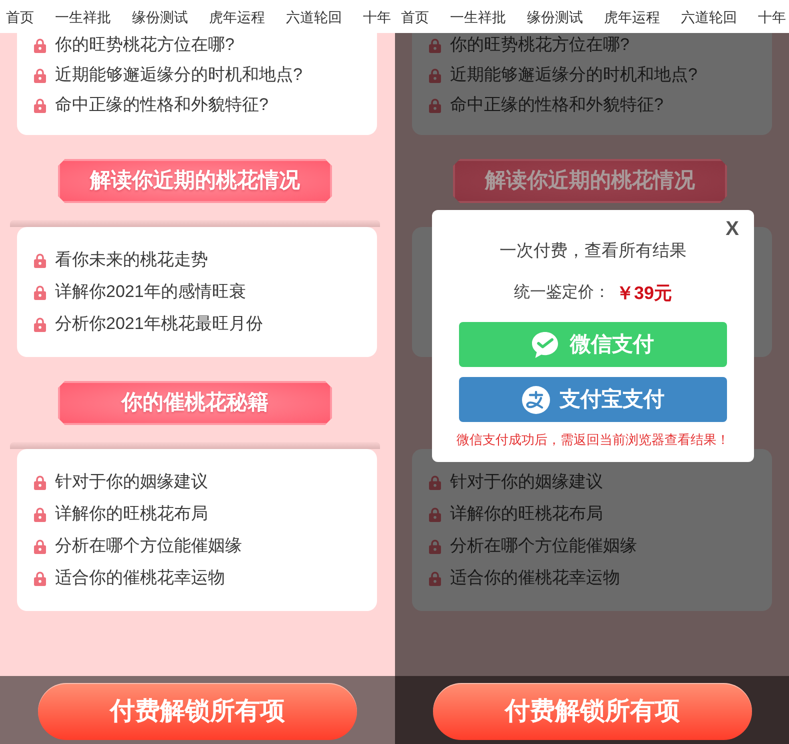 Image resolution: width=789 pixels, height=744 pixels. Describe the element at coordinates (562, 292) in the screenshot. I see `price-label: 统一鉴定价：` at that location.